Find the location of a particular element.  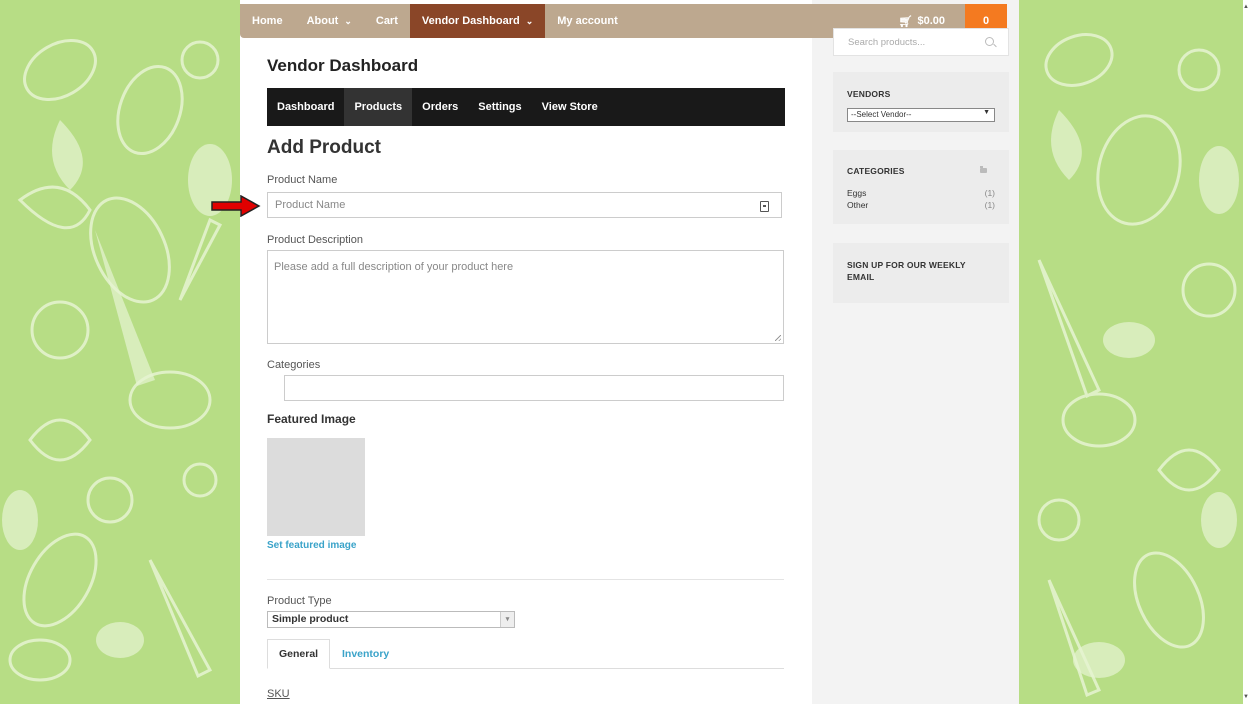

category-item: Eggs (1) is located at coordinates (921, 193).